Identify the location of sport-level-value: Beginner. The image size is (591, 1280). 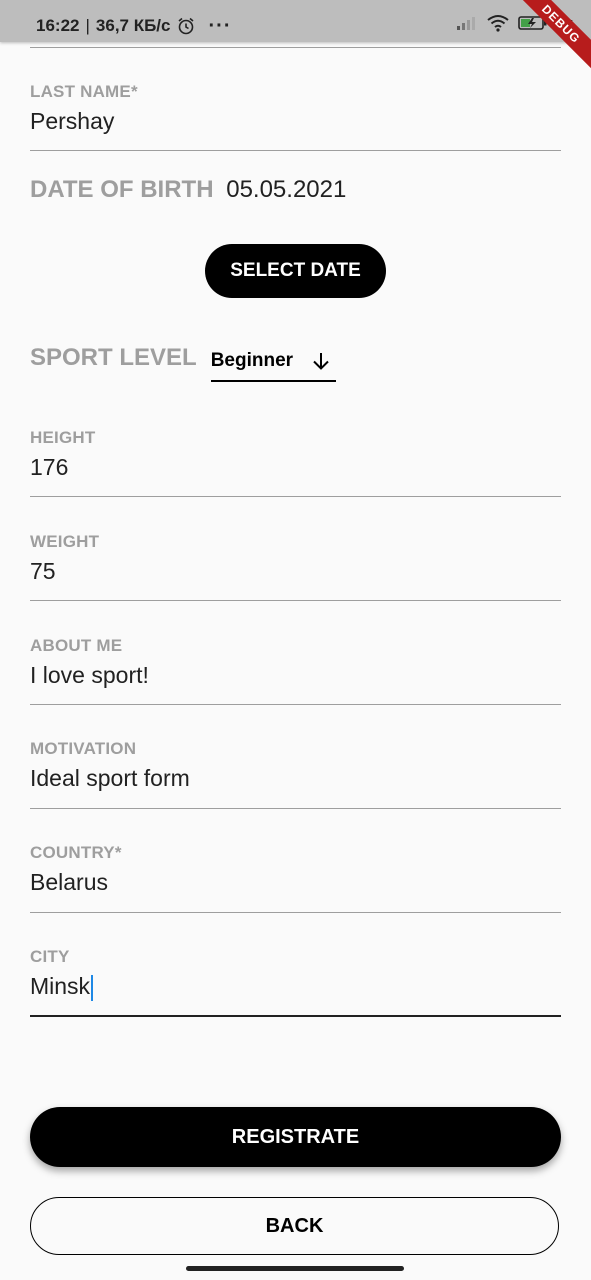
(252, 360).